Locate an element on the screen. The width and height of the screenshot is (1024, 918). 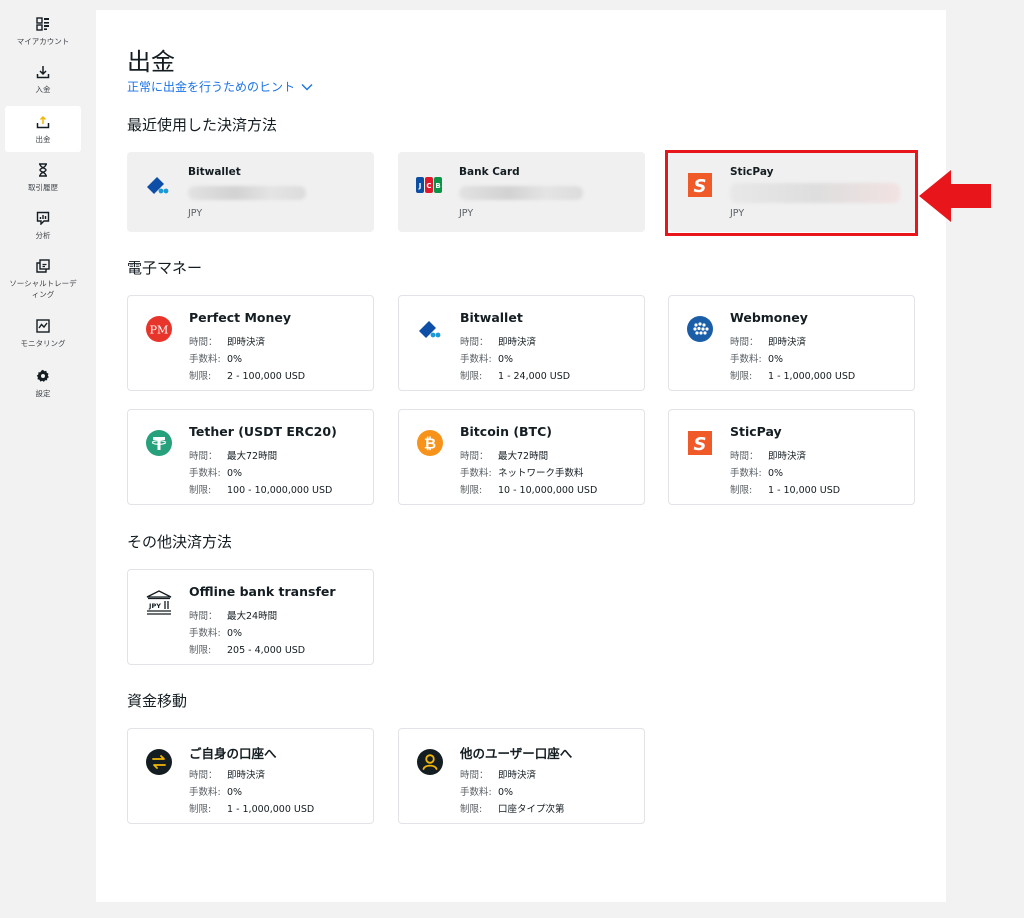
sidebar-item-social-trading: ソーシャルトレーディング is located at coordinates (43, 281).